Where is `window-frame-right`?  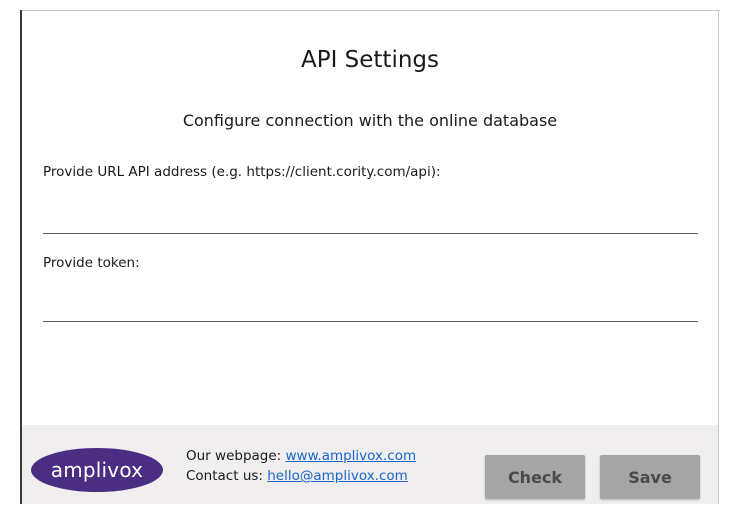 window-frame-right is located at coordinates (718, 257).